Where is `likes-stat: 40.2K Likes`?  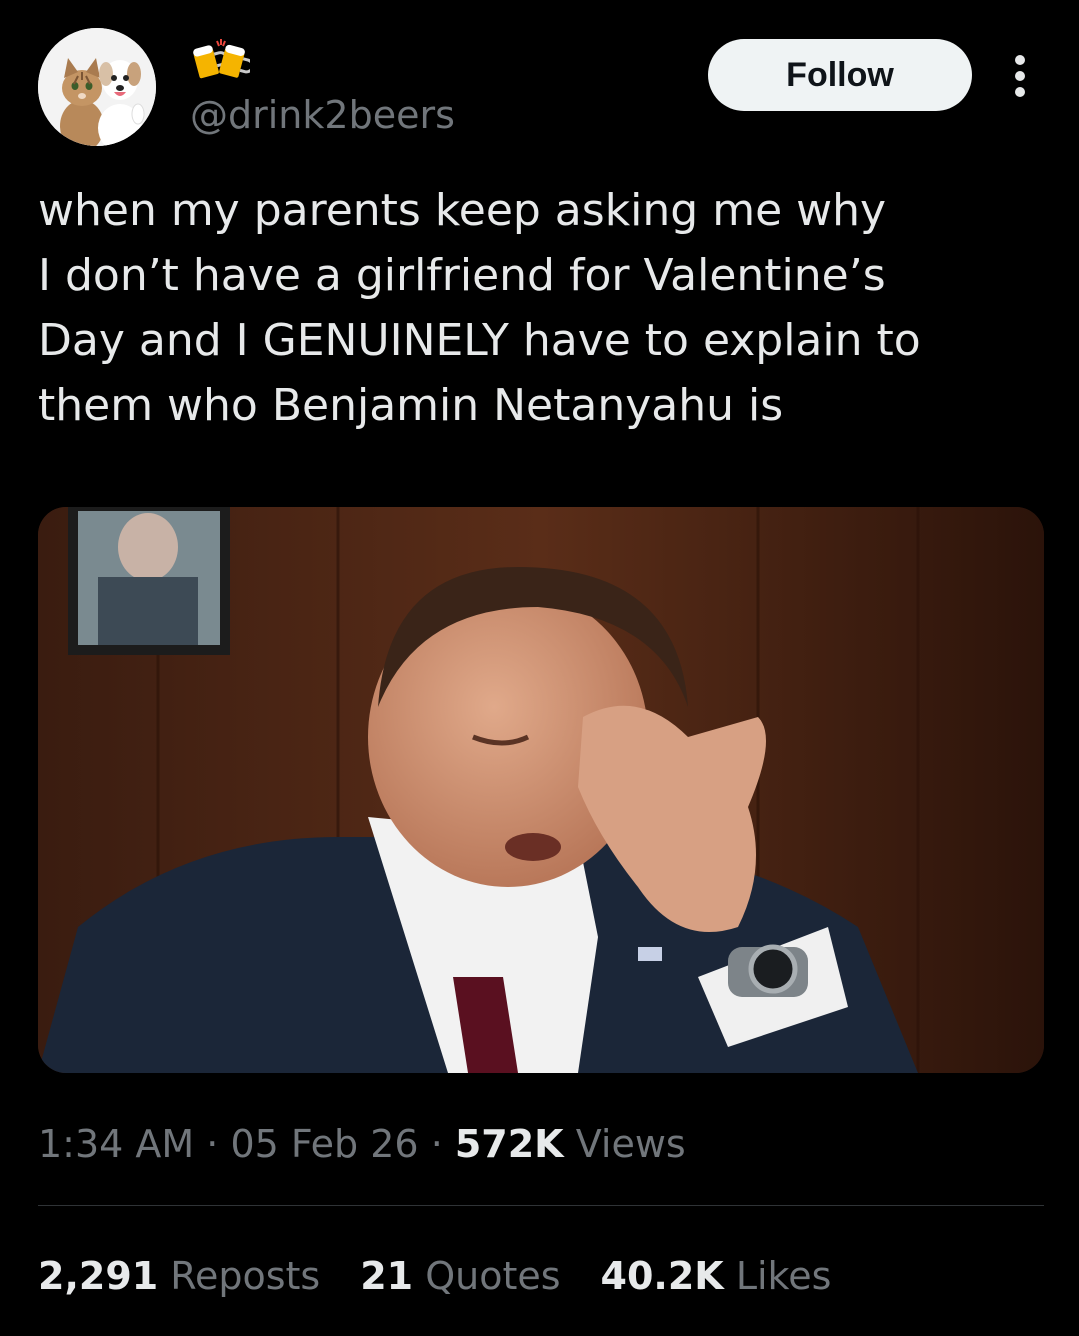 likes-stat: 40.2K Likes is located at coordinates (716, 1276).